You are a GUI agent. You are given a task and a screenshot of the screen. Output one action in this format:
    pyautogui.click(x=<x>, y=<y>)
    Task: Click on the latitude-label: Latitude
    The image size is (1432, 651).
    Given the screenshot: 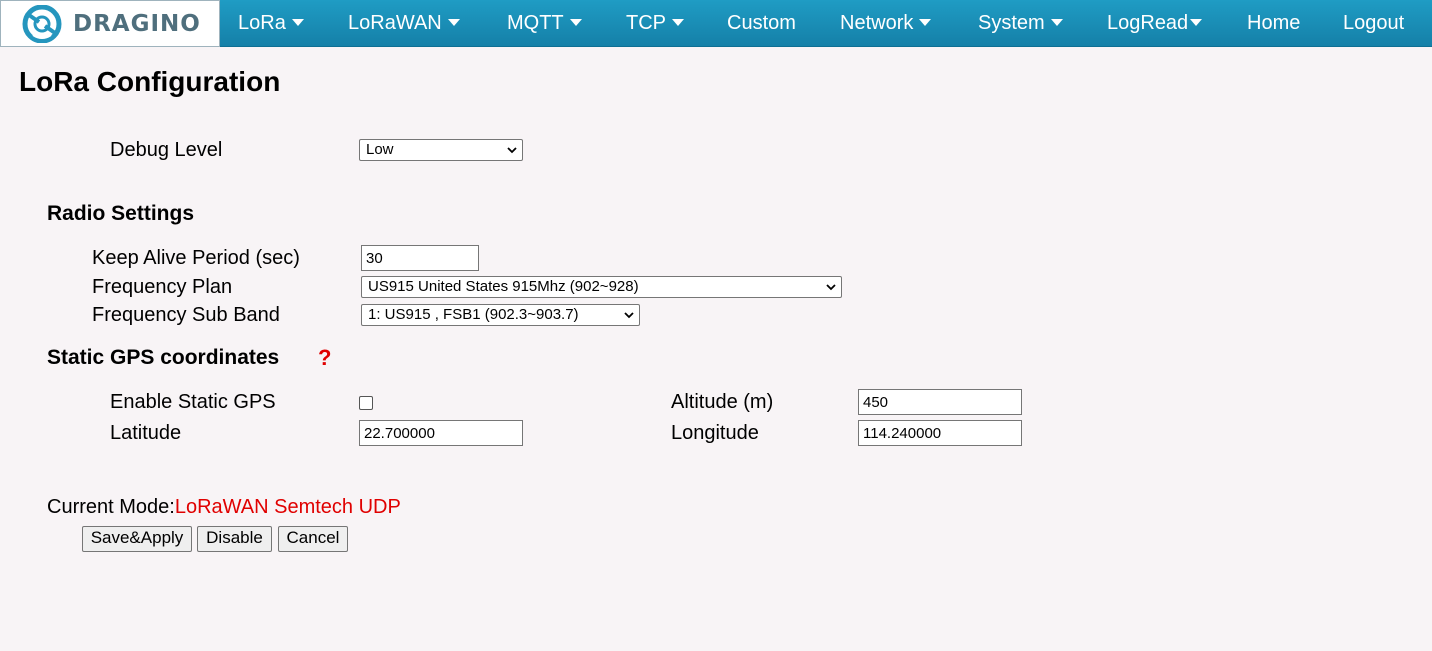 What is the action you would take?
    pyautogui.click(x=146, y=433)
    